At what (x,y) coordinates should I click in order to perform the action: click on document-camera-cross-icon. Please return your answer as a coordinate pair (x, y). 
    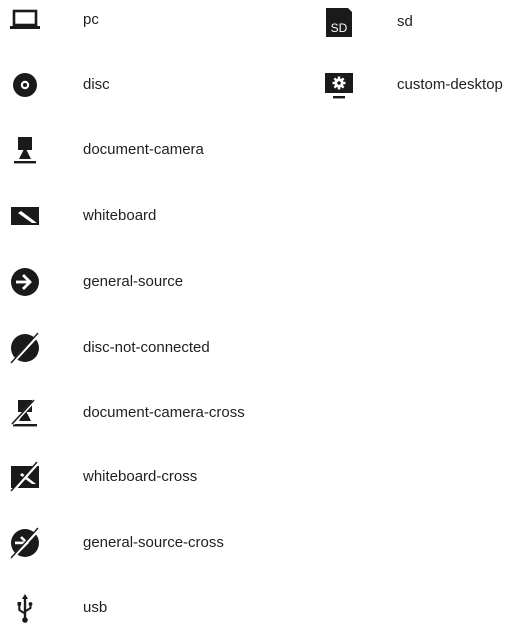
    Looking at the image, I should click on (25, 413).